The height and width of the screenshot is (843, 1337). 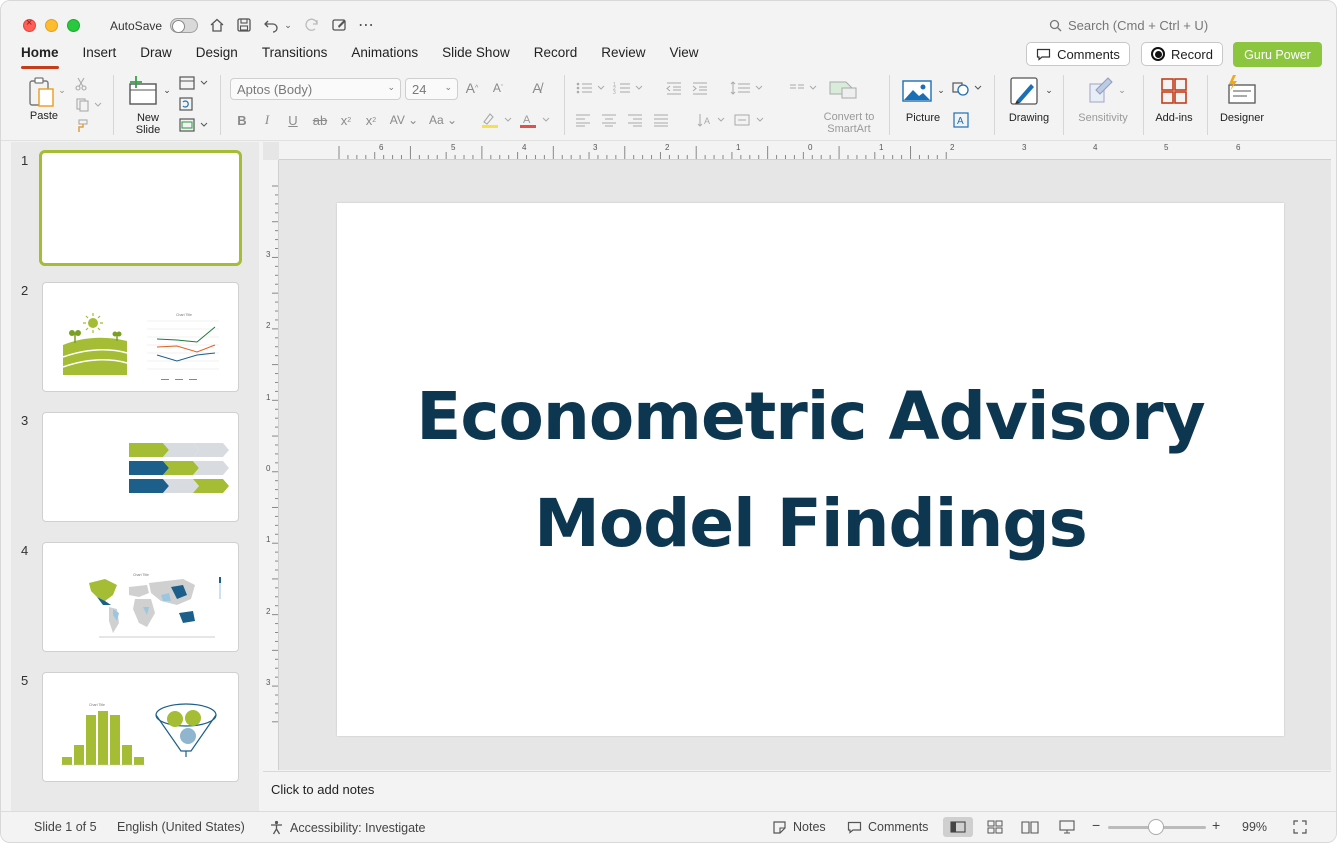 What do you see at coordinates (1174, 91) in the screenshot?
I see `add-ins-icon` at bounding box center [1174, 91].